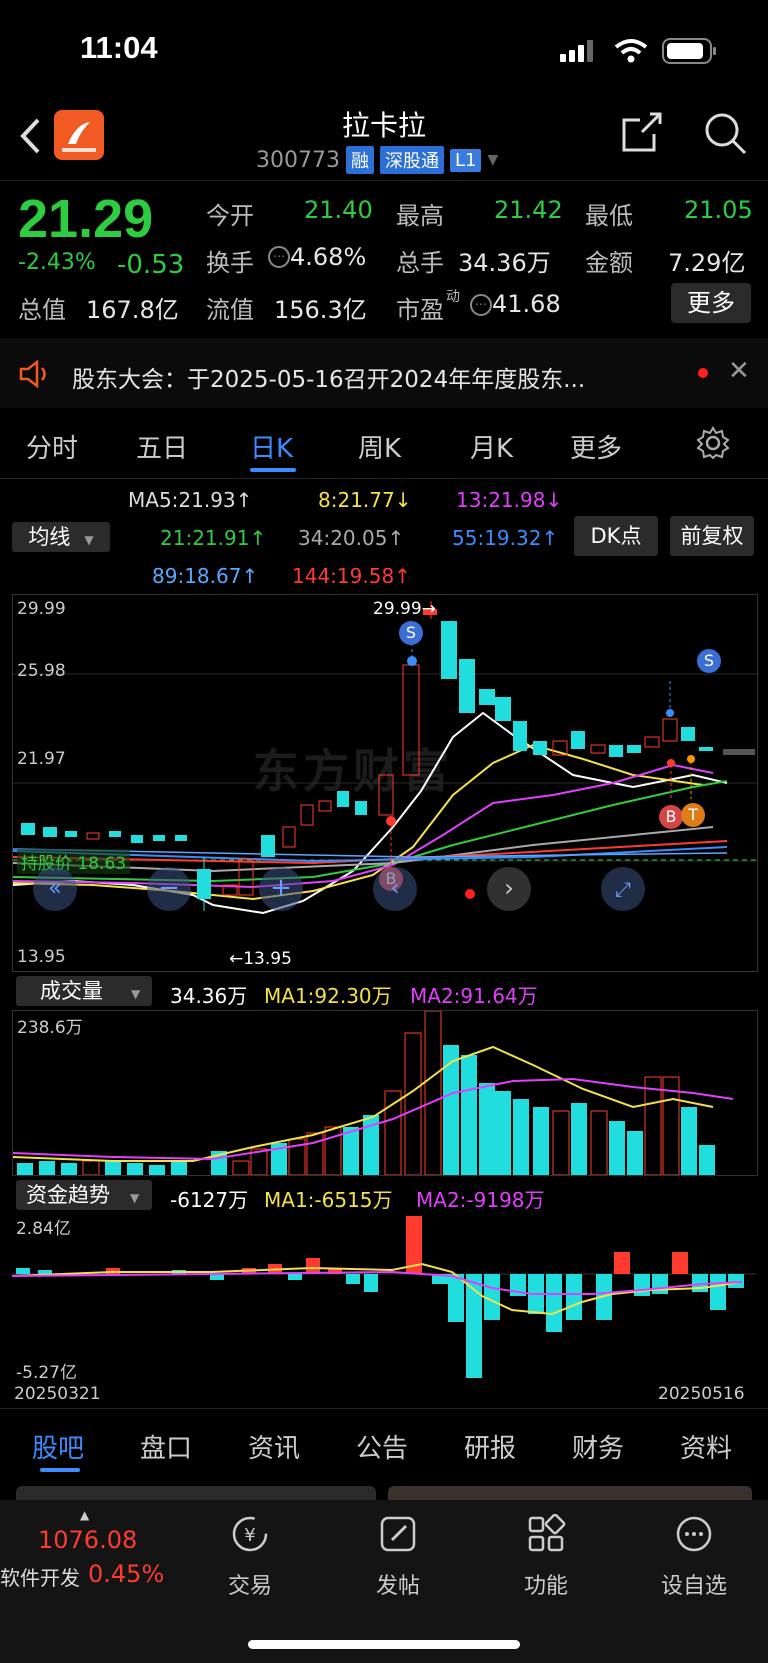  What do you see at coordinates (365, 500) in the screenshot?
I see `ma8-label: 8:21.77↓` at bounding box center [365, 500].